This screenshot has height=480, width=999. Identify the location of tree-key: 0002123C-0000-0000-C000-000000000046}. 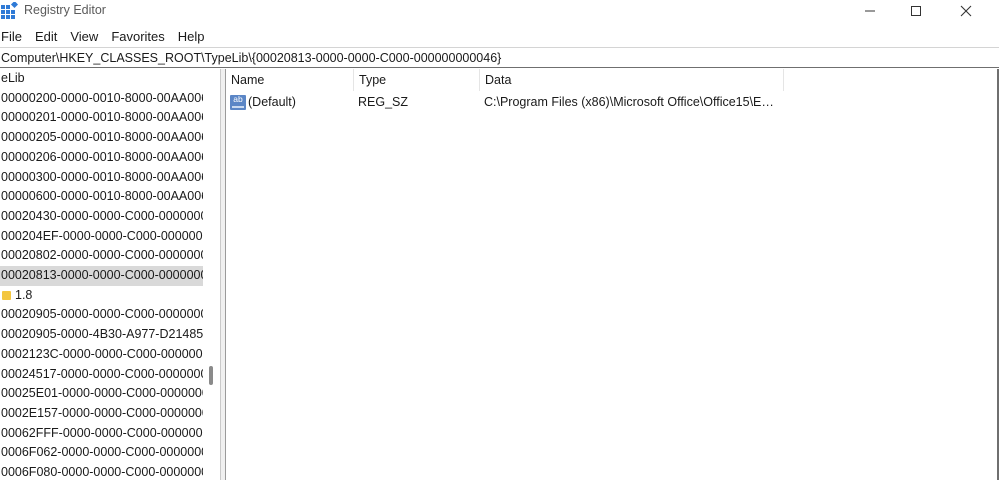
(101, 355).